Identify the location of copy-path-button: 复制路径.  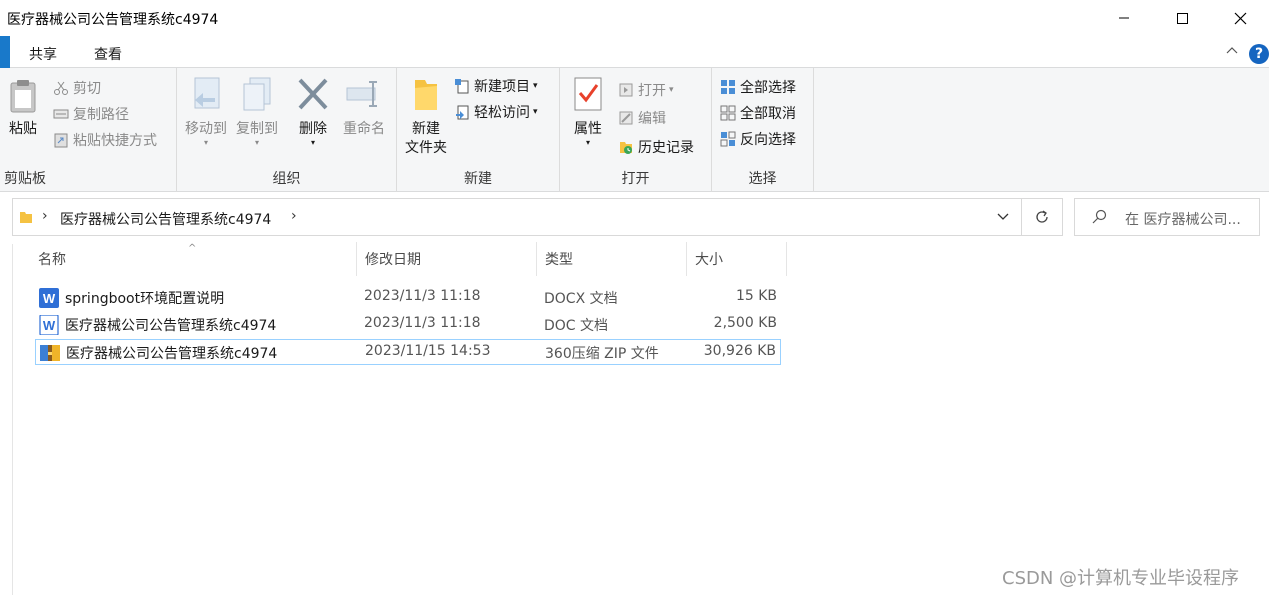
(91, 114).